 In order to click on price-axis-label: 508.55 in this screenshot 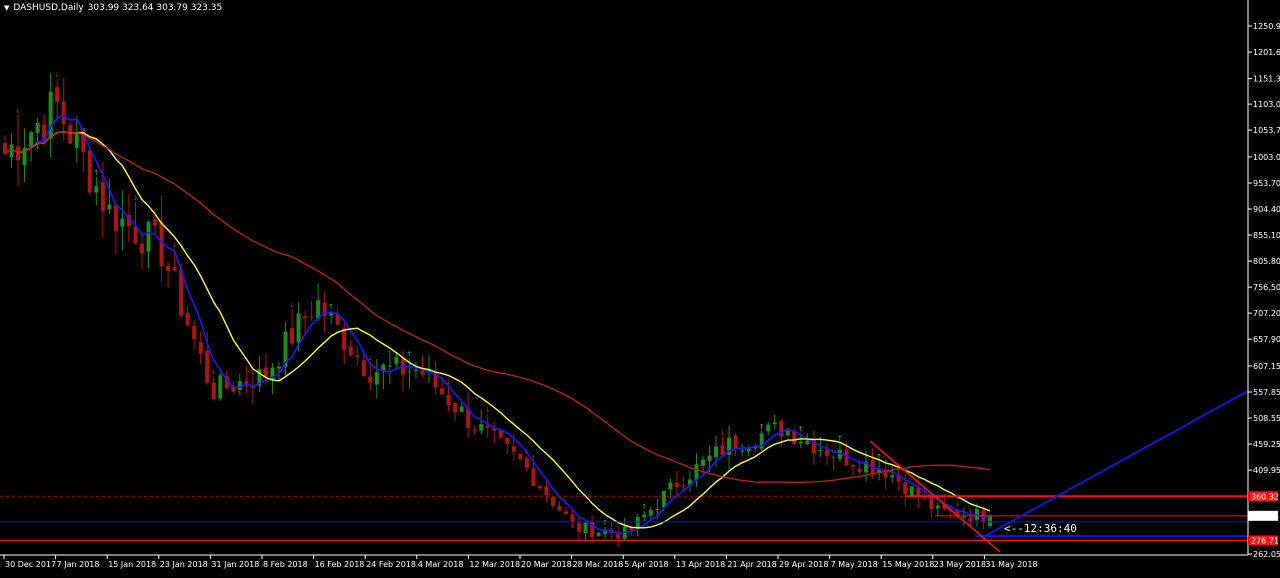, I will do `click(1266, 418)`.